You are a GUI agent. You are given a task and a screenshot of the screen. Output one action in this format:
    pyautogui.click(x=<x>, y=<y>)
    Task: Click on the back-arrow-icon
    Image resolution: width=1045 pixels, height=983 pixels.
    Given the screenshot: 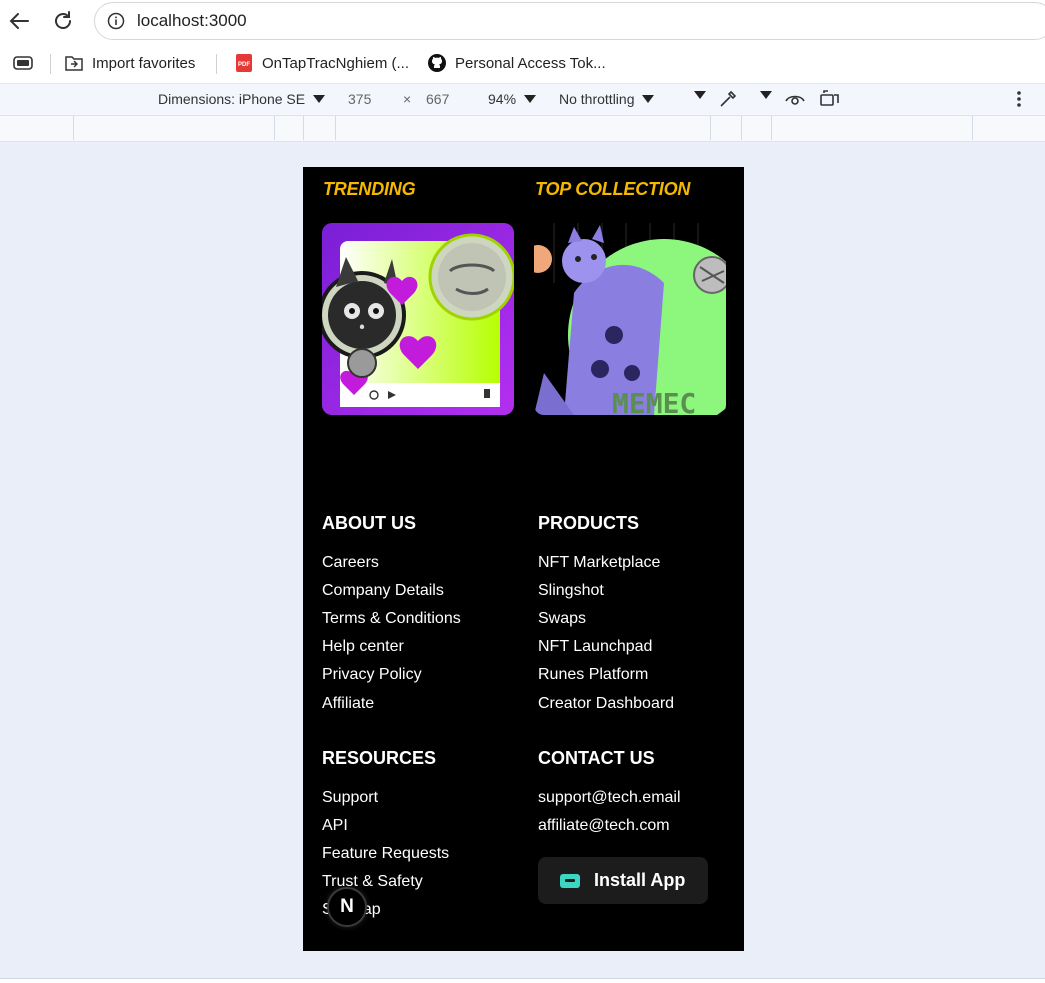 What is the action you would take?
    pyautogui.click(x=19, y=21)
    